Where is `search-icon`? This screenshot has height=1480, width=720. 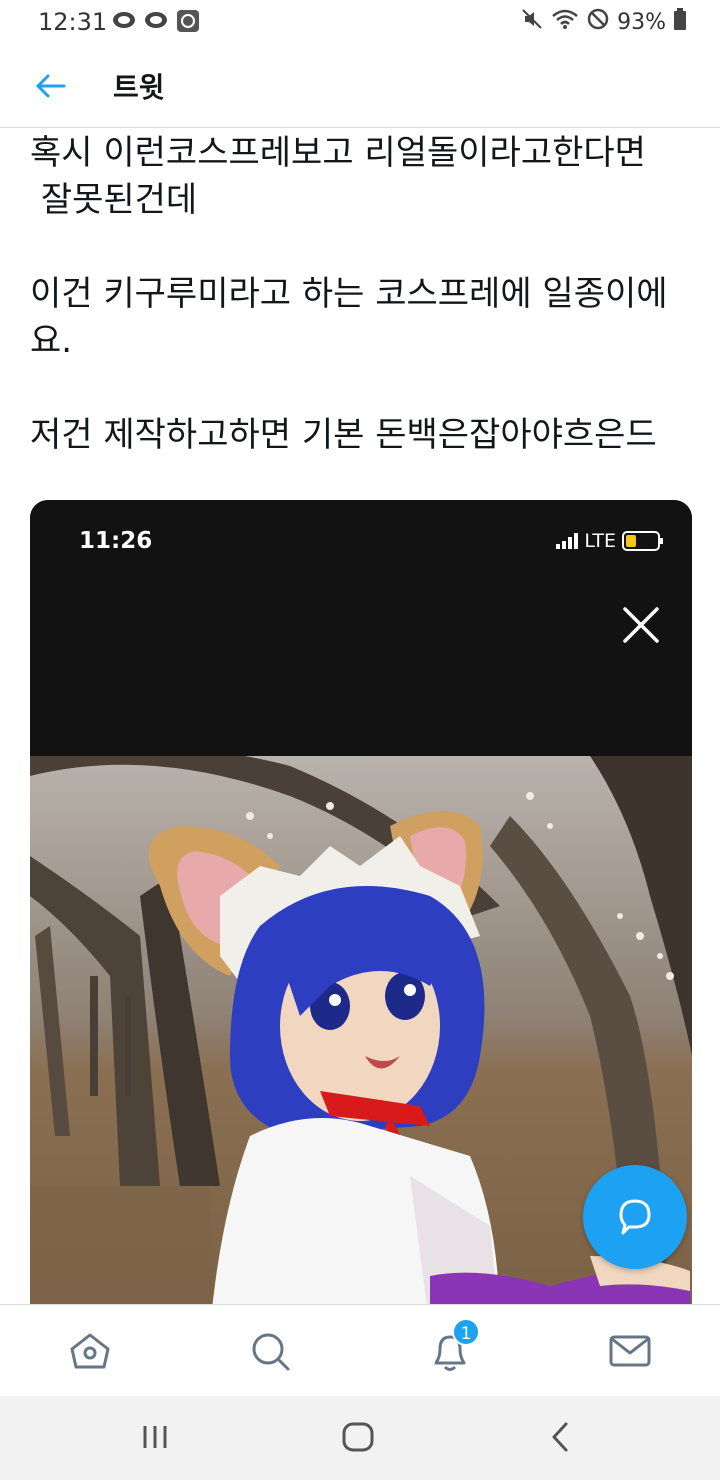 search-icon is located at coordinates (271, 1352).